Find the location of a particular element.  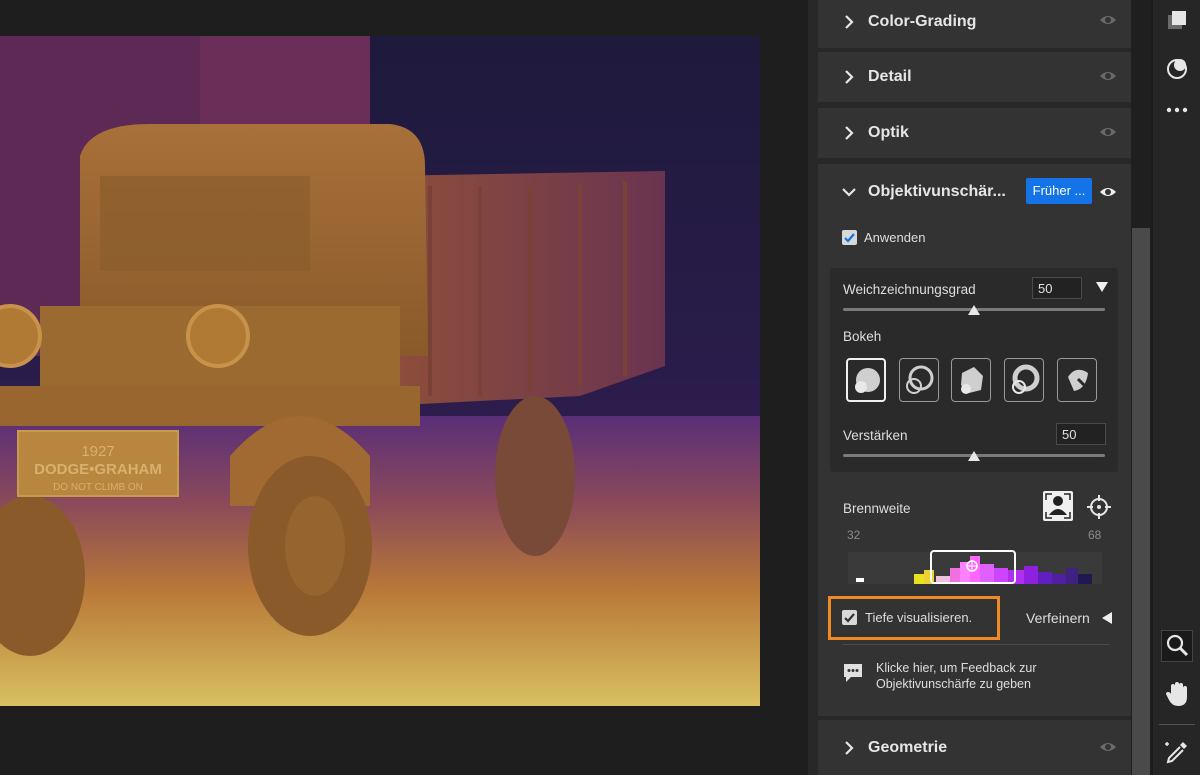

layers-icon is located at coordinates (1177, 20).